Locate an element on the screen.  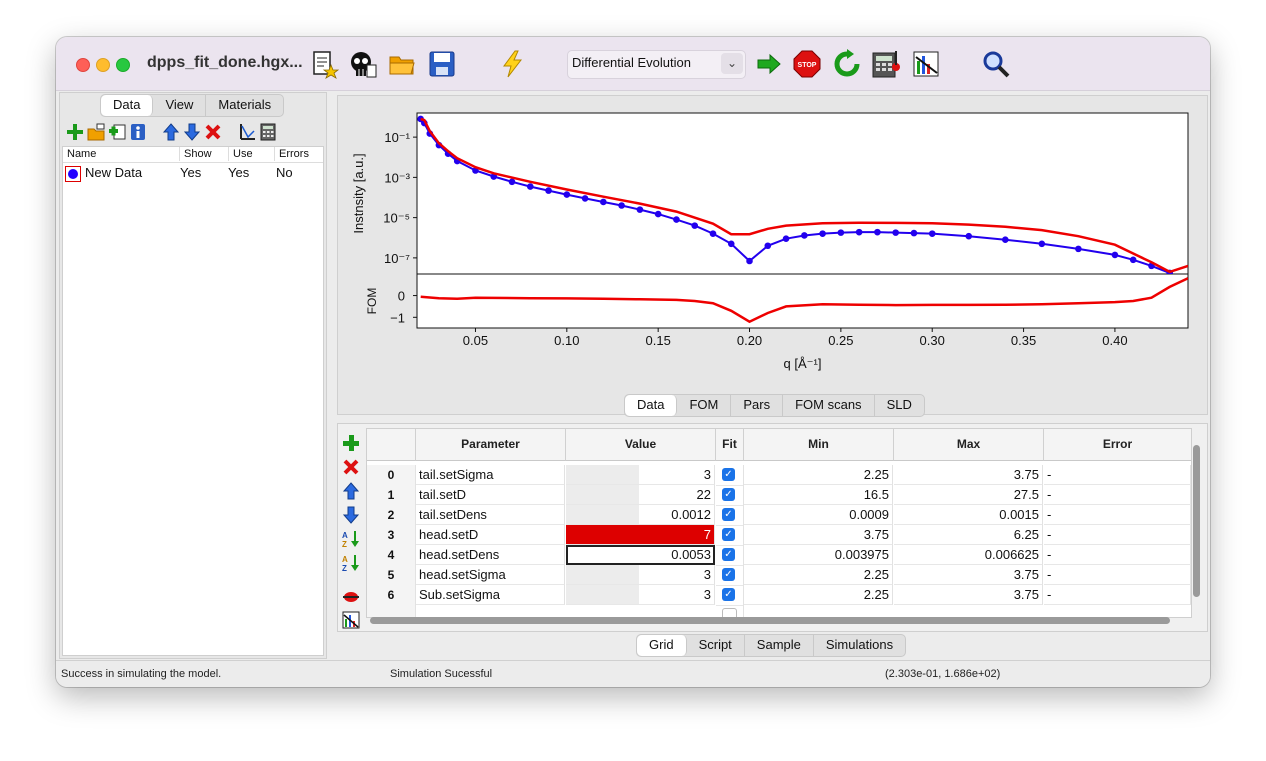
parameter-min-cell: 16.5 is located at coordinates (818, 495).